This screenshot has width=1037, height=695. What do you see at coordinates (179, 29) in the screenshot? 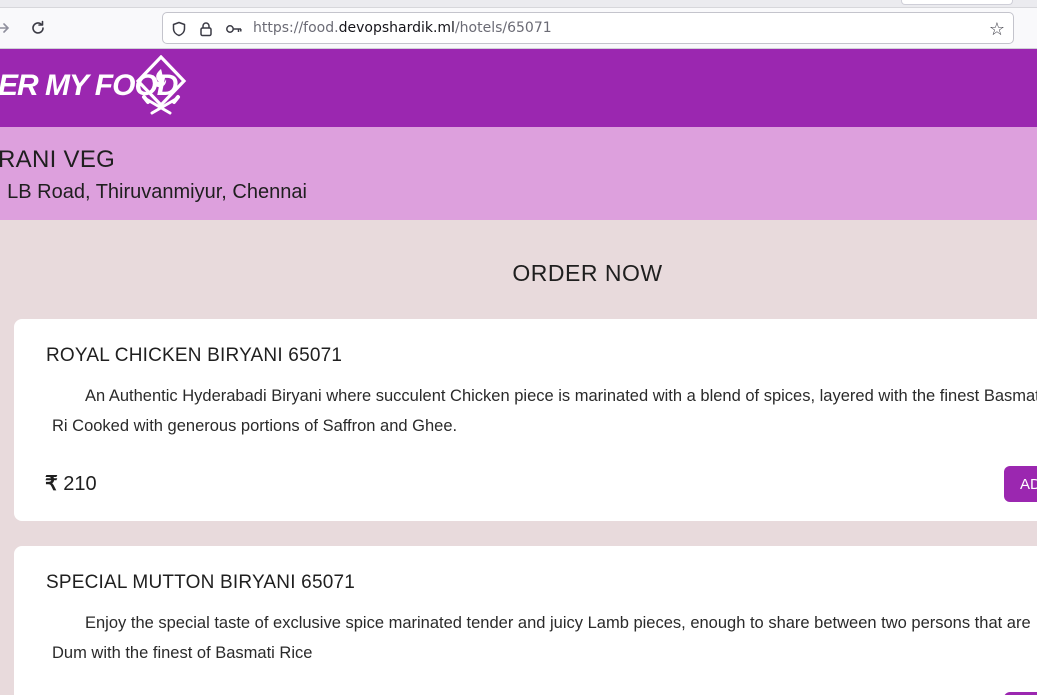
I see `shield-icon` at bounding box center [179, 29].